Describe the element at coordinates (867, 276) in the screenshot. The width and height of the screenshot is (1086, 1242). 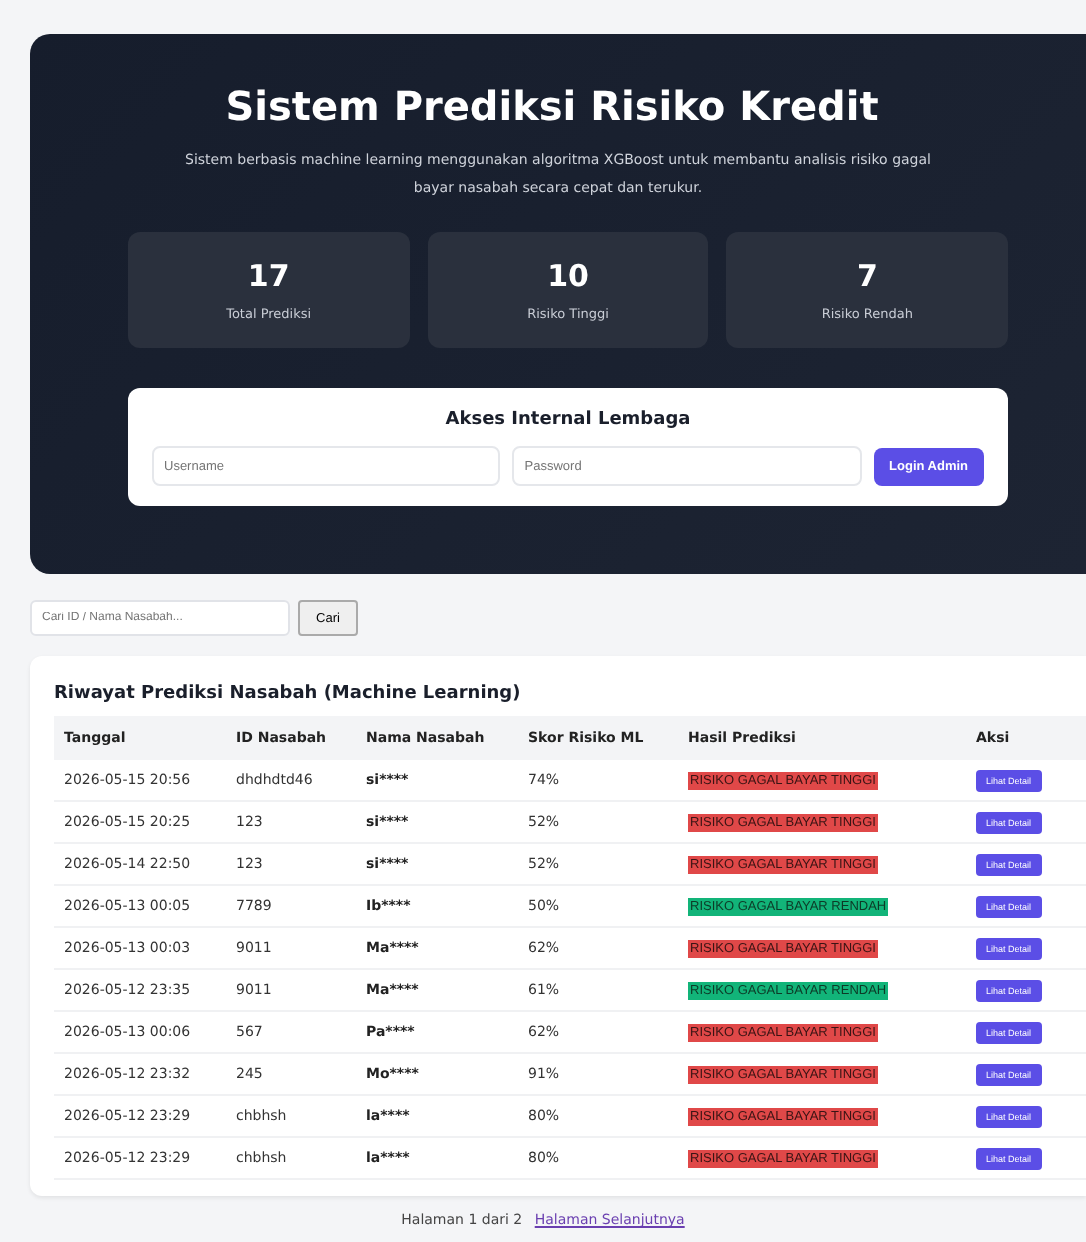
I see `stat-value: 7` at that location.